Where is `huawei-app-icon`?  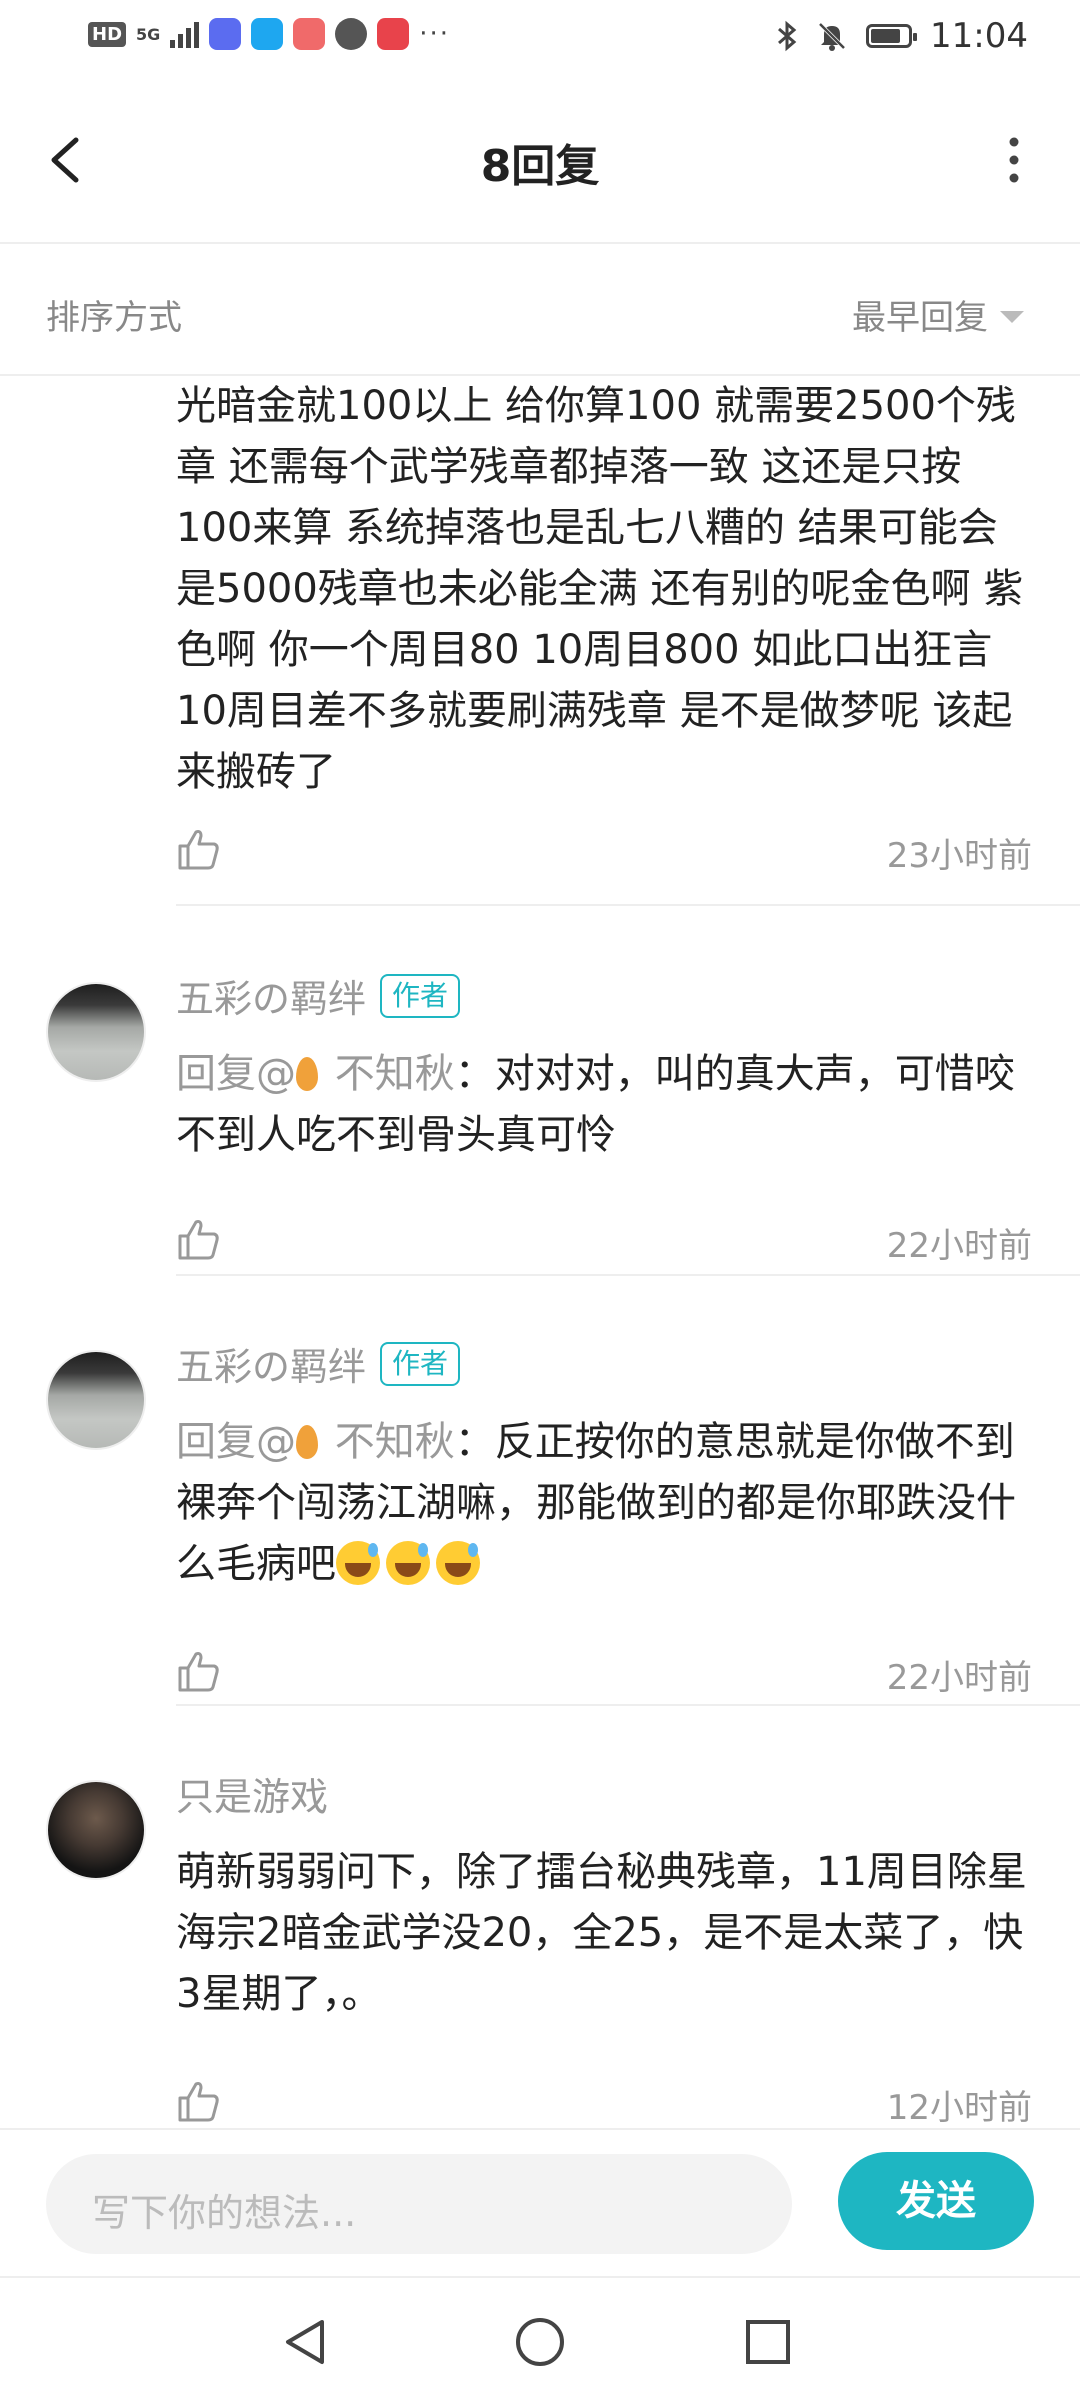 huawei-app-icon is located at coordinates (309, 34).